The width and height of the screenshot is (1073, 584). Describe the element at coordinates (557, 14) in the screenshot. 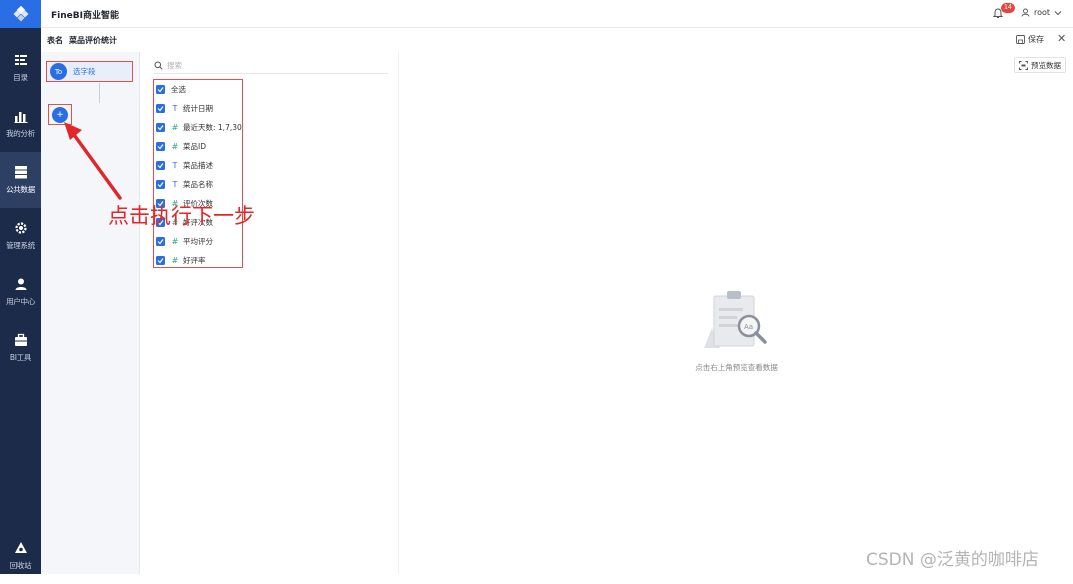

I see `top-bar: FineBI商业智能 14 root` at that location.